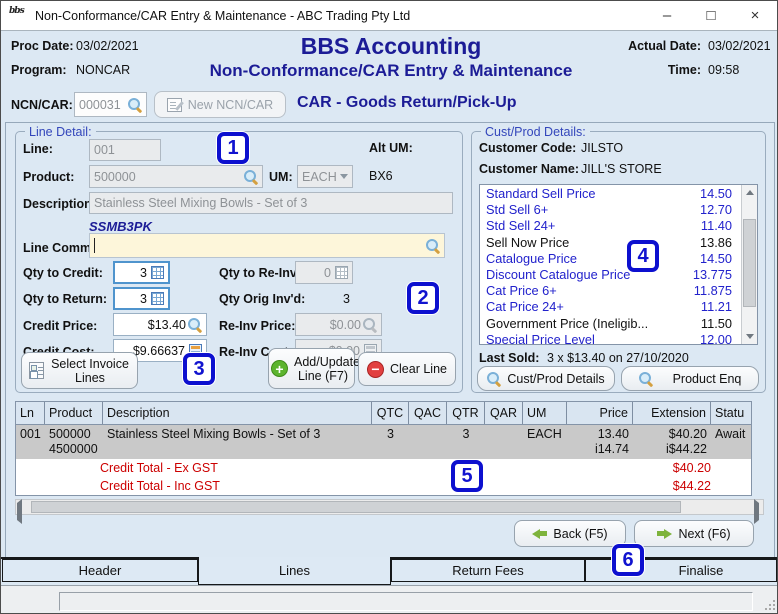 The image size is (778, 614). What do you see at coordinates (19, 511) in the screenshot?
I see `scroll-left-icon` at bounding box center [19, 511].